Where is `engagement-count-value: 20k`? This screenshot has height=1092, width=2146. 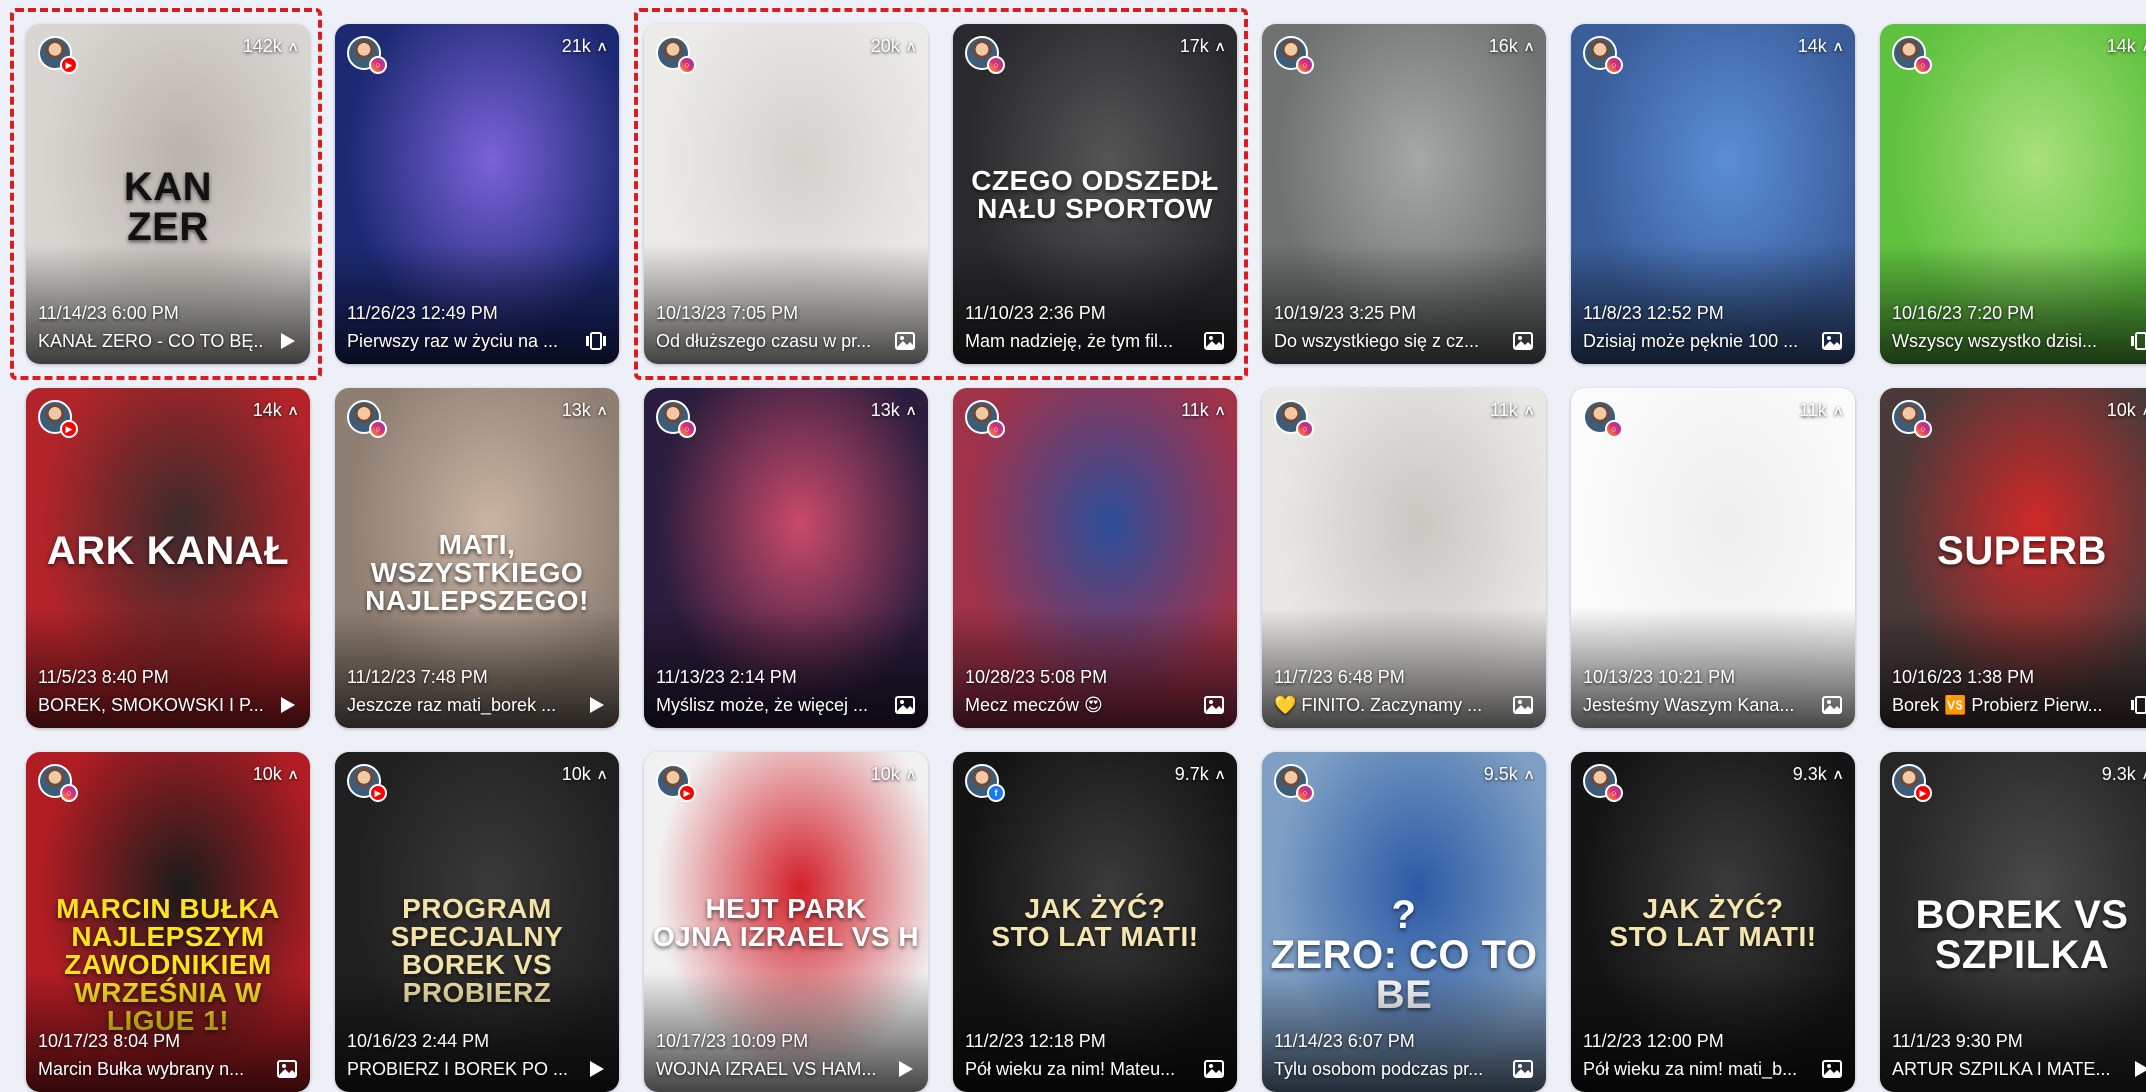 engagement-count-value: 20k is located at coordinates (885, 46).